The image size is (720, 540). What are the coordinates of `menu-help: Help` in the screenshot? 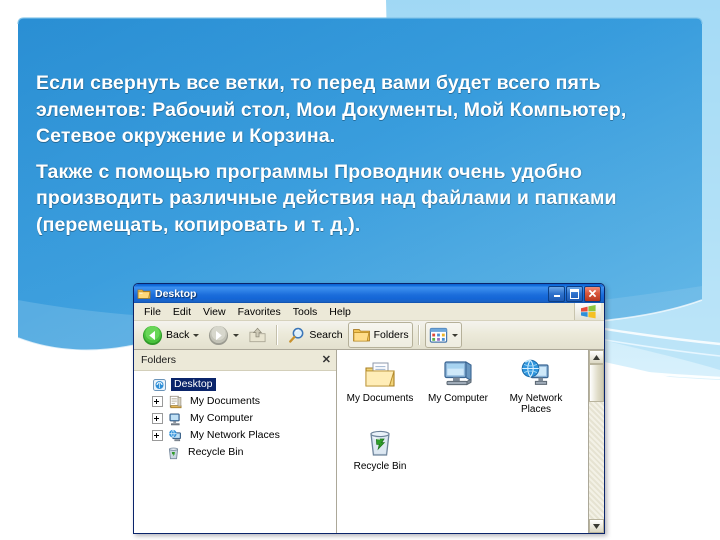 It's located at (340, 312).